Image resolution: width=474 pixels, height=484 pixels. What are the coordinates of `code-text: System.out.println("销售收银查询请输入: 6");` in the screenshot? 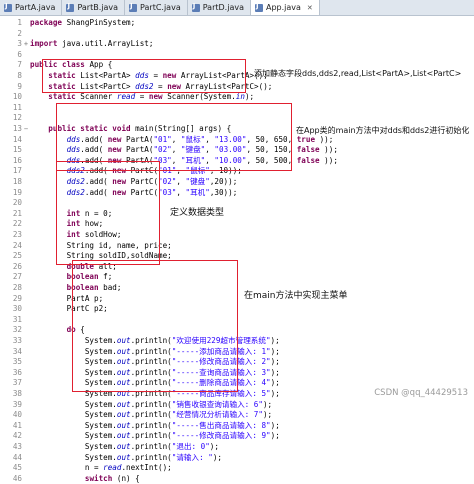 It's located at (151, 405).